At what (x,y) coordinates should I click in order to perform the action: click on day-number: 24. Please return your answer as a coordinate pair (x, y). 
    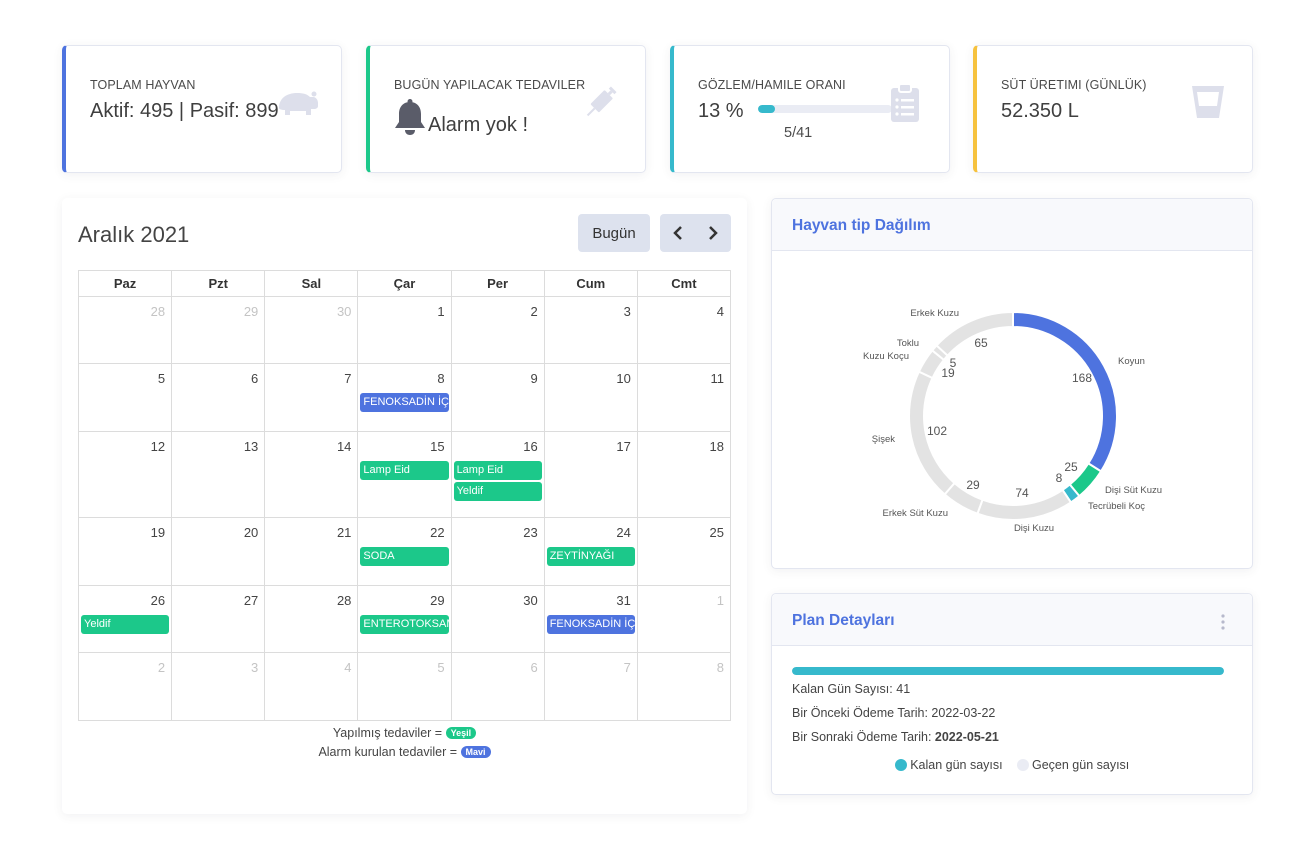
    Looking at the image, I should click on (623, 532).